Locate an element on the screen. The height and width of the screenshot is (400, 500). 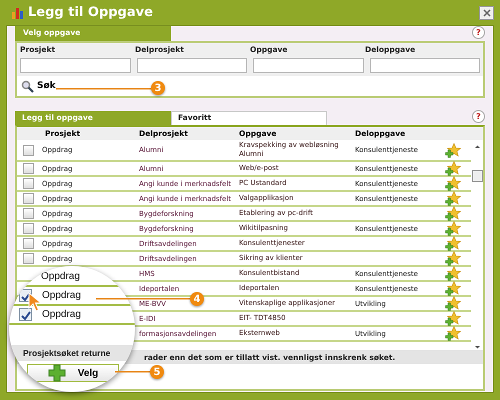
cursor-icon is located at coordinates (35, 302).